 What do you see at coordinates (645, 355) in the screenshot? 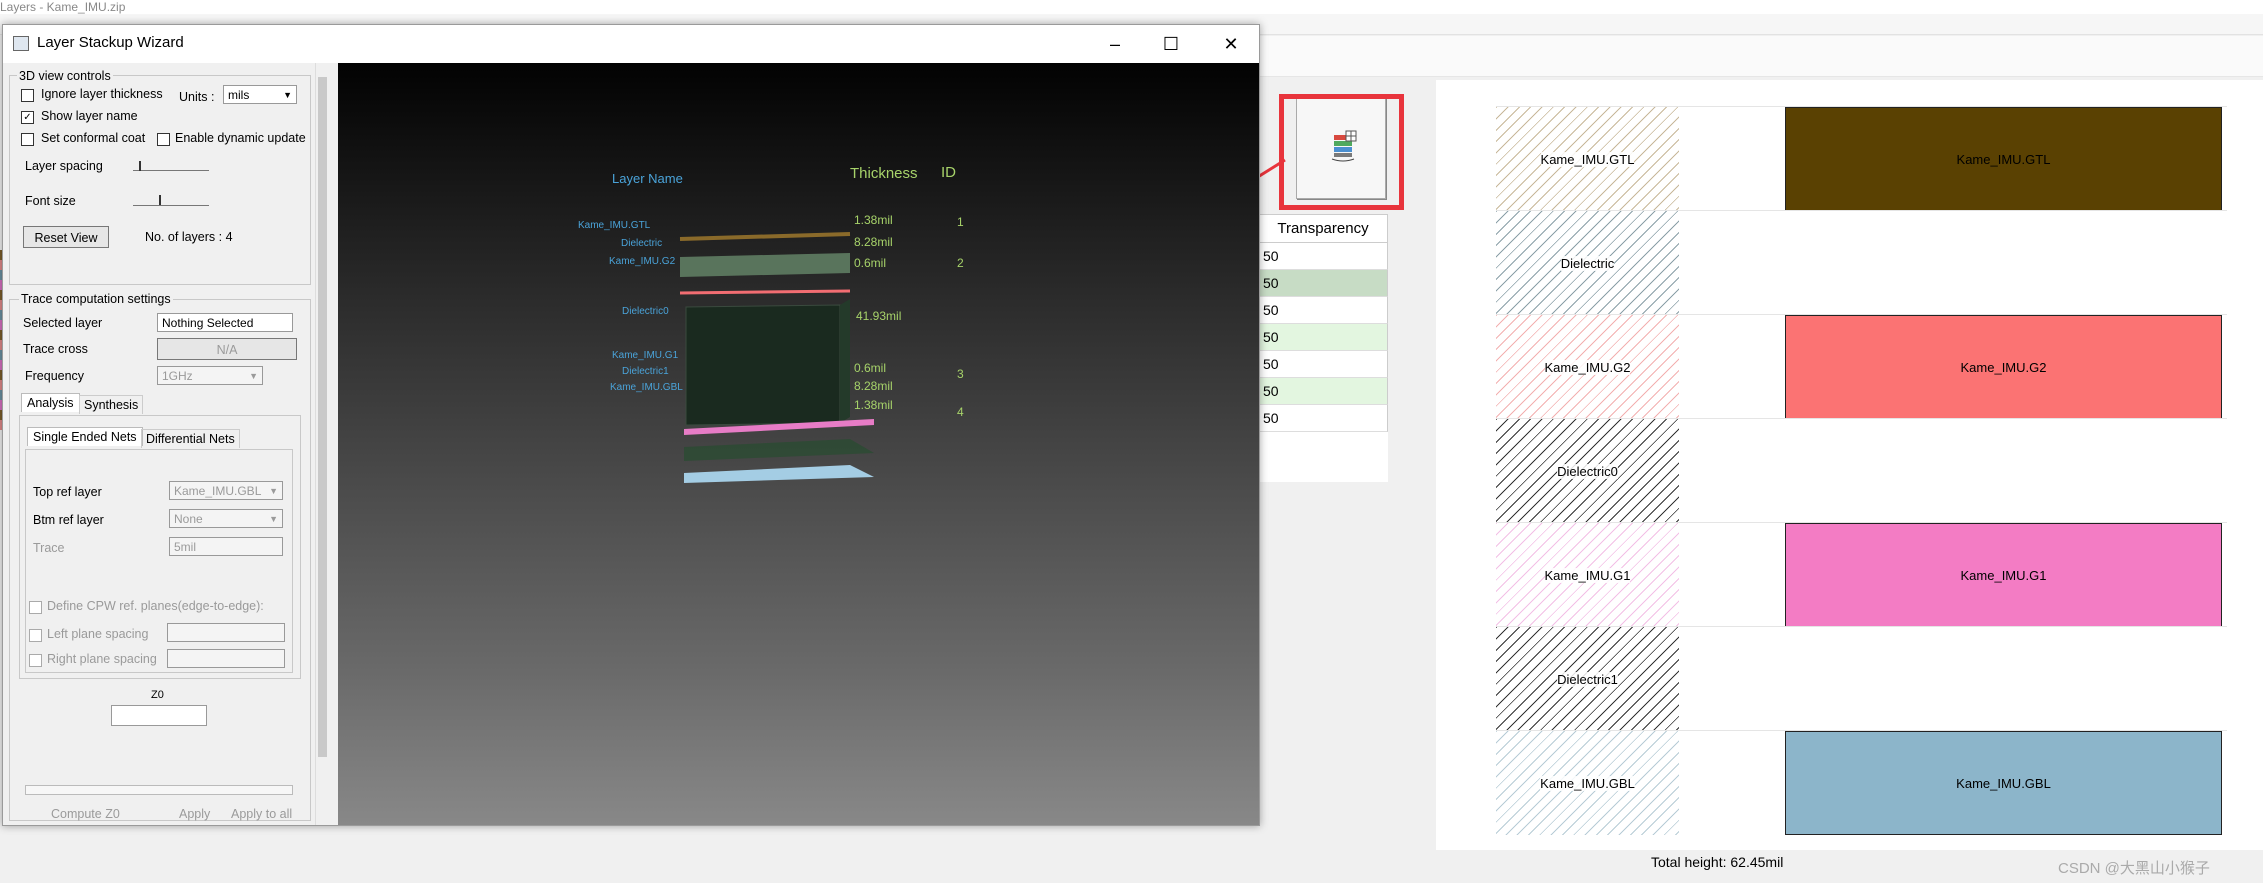
I see `view3d-layer-name: Kame_IMU.G1` at bounding box center [645, 355].